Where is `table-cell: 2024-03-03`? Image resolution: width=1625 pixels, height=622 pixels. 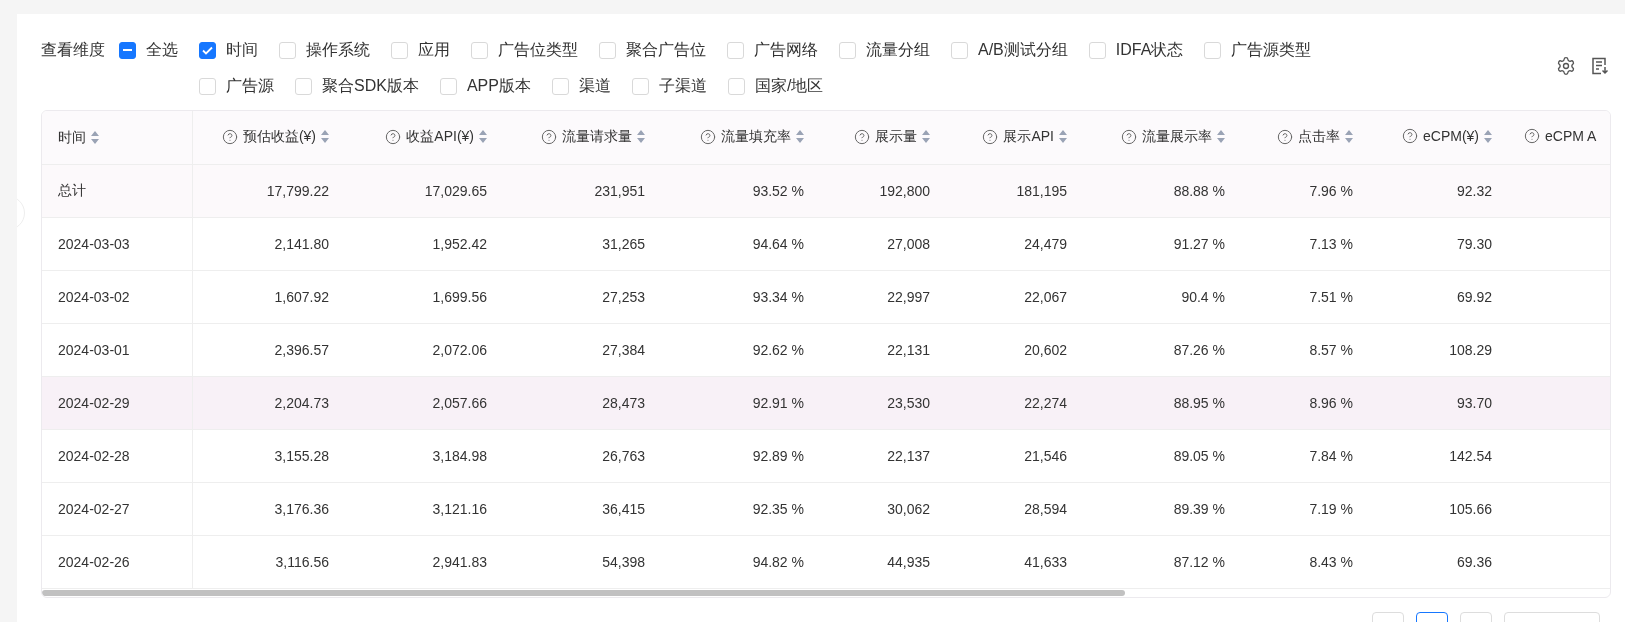 table-cell: 2024-03-03 is located at coordinates (117, 244).